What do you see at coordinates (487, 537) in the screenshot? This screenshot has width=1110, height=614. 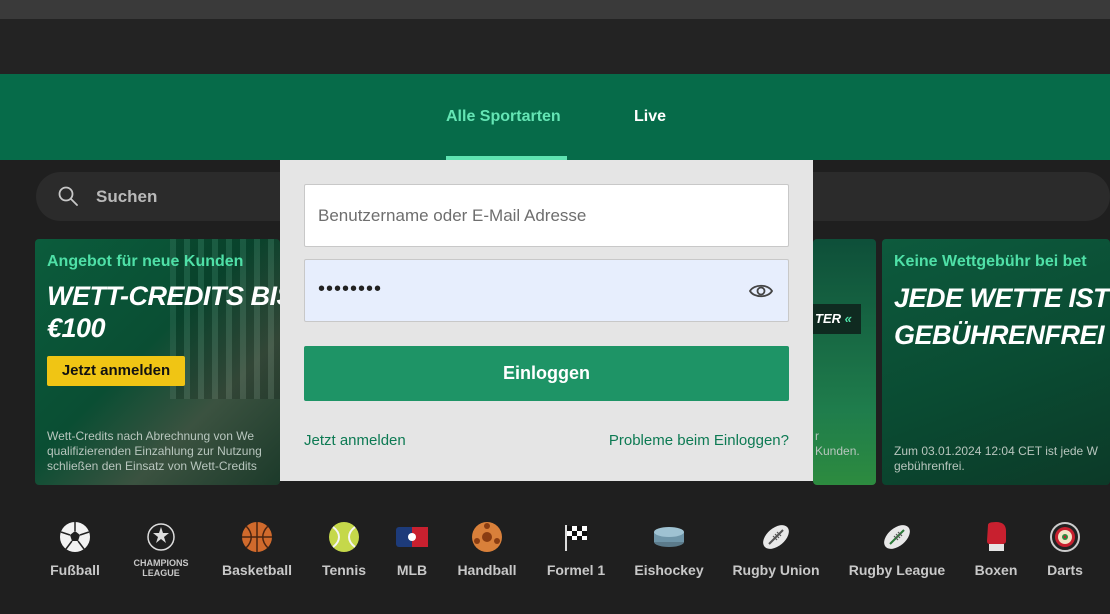 I see `handball-icon` at bounding box center [487, 537].